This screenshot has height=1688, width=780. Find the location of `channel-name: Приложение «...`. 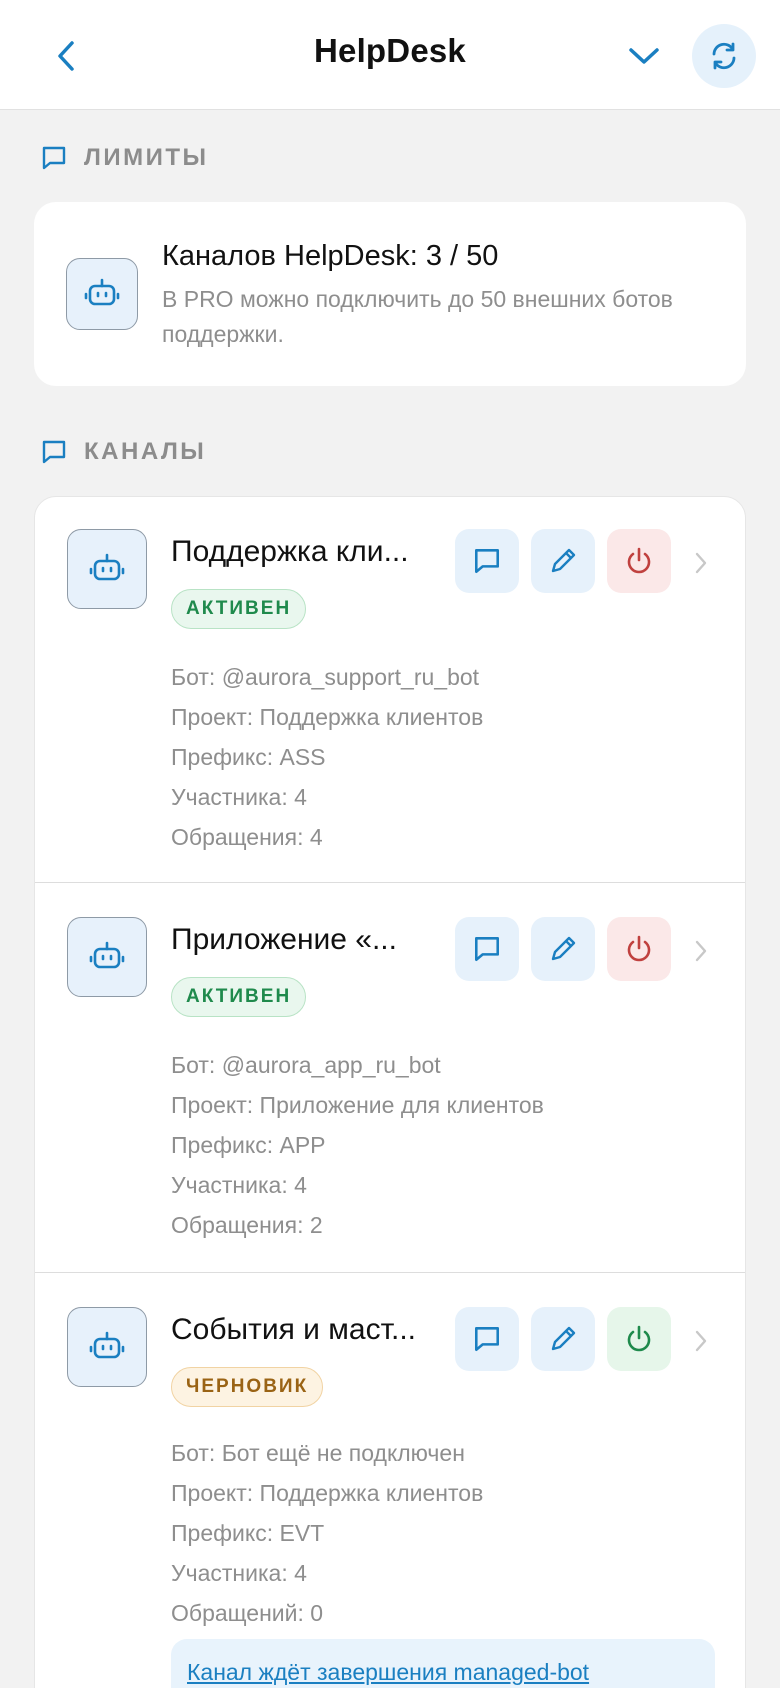

channel-name: Приложение «... is located at coordinates (284, 939).